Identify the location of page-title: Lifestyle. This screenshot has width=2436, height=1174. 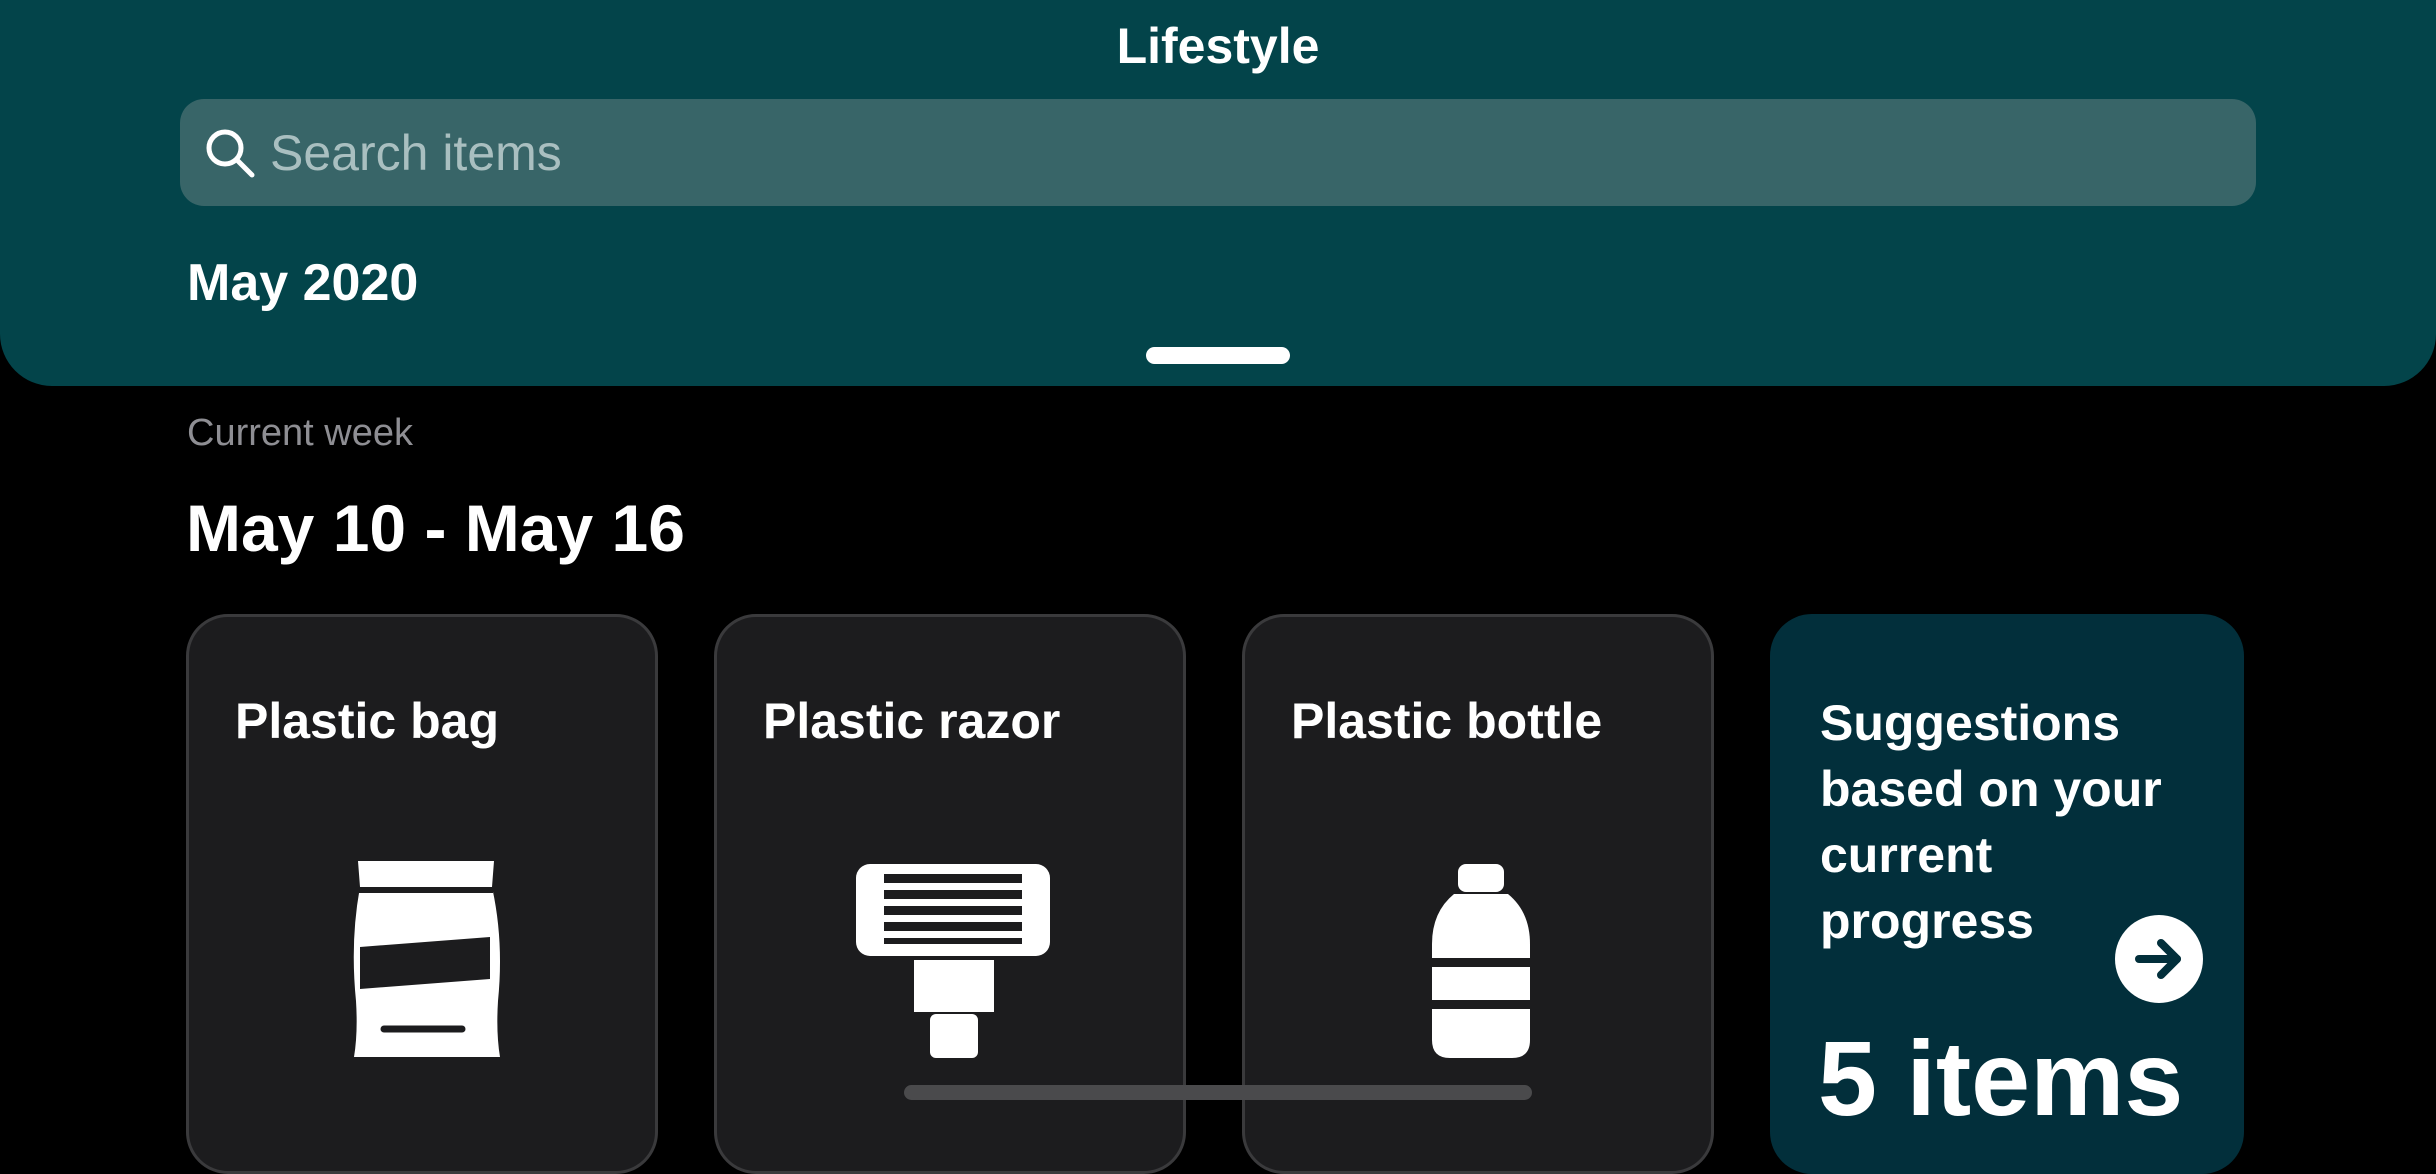
(1218, 46).